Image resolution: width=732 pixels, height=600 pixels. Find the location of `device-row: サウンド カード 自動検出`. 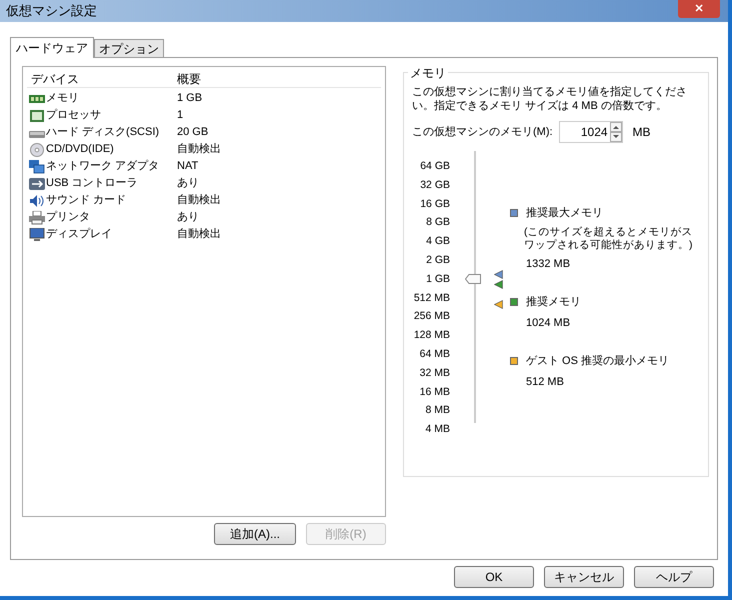

device-row: サウンド カード 自動検出 is located at coordinates (204, 200).